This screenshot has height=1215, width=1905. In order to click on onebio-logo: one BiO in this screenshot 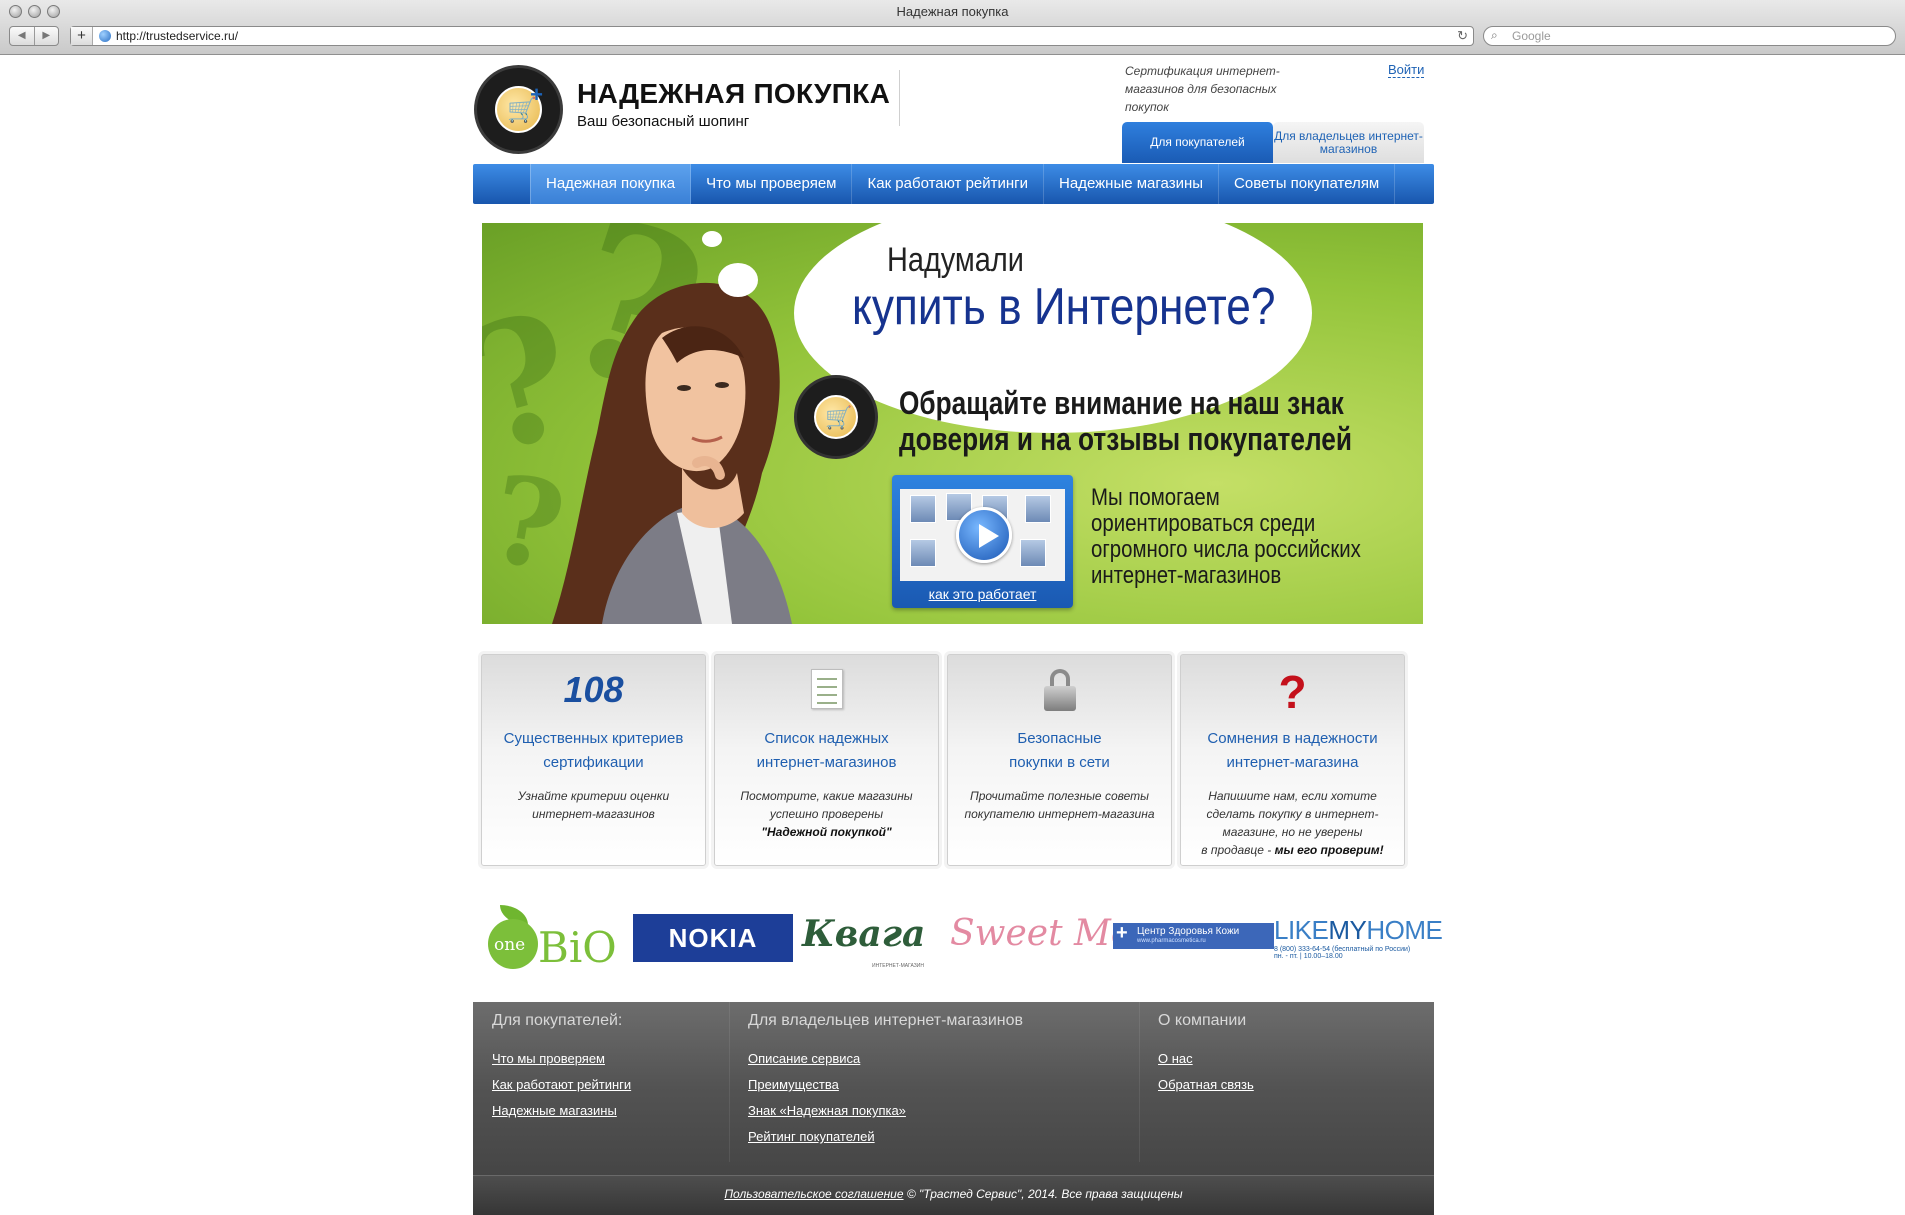, I will do `click(556, 938)`.